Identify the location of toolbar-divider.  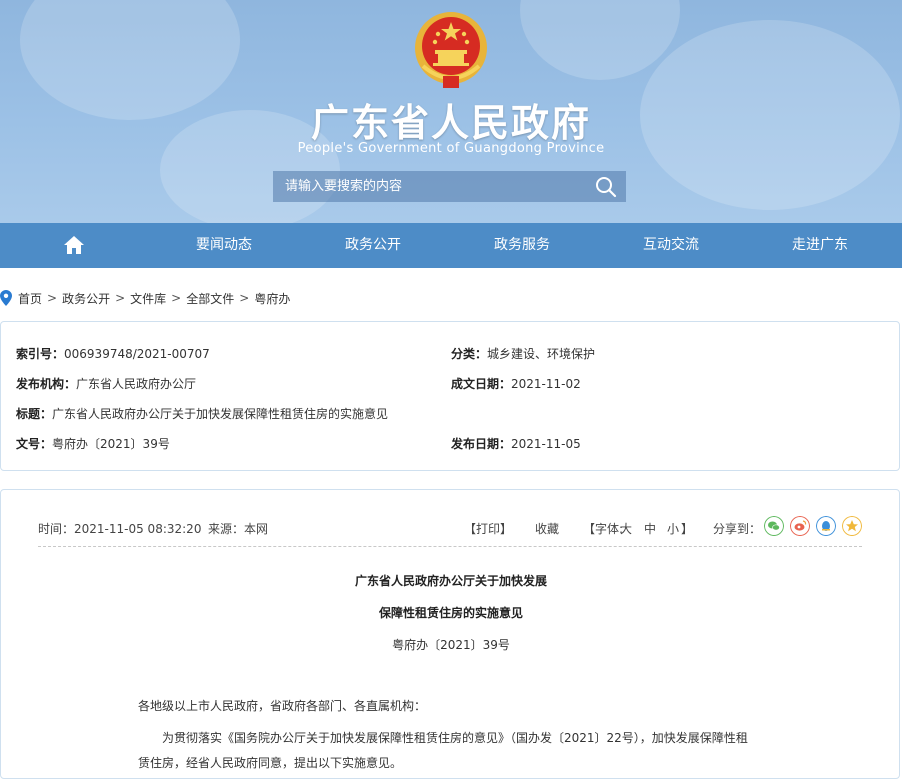
(450, 546).